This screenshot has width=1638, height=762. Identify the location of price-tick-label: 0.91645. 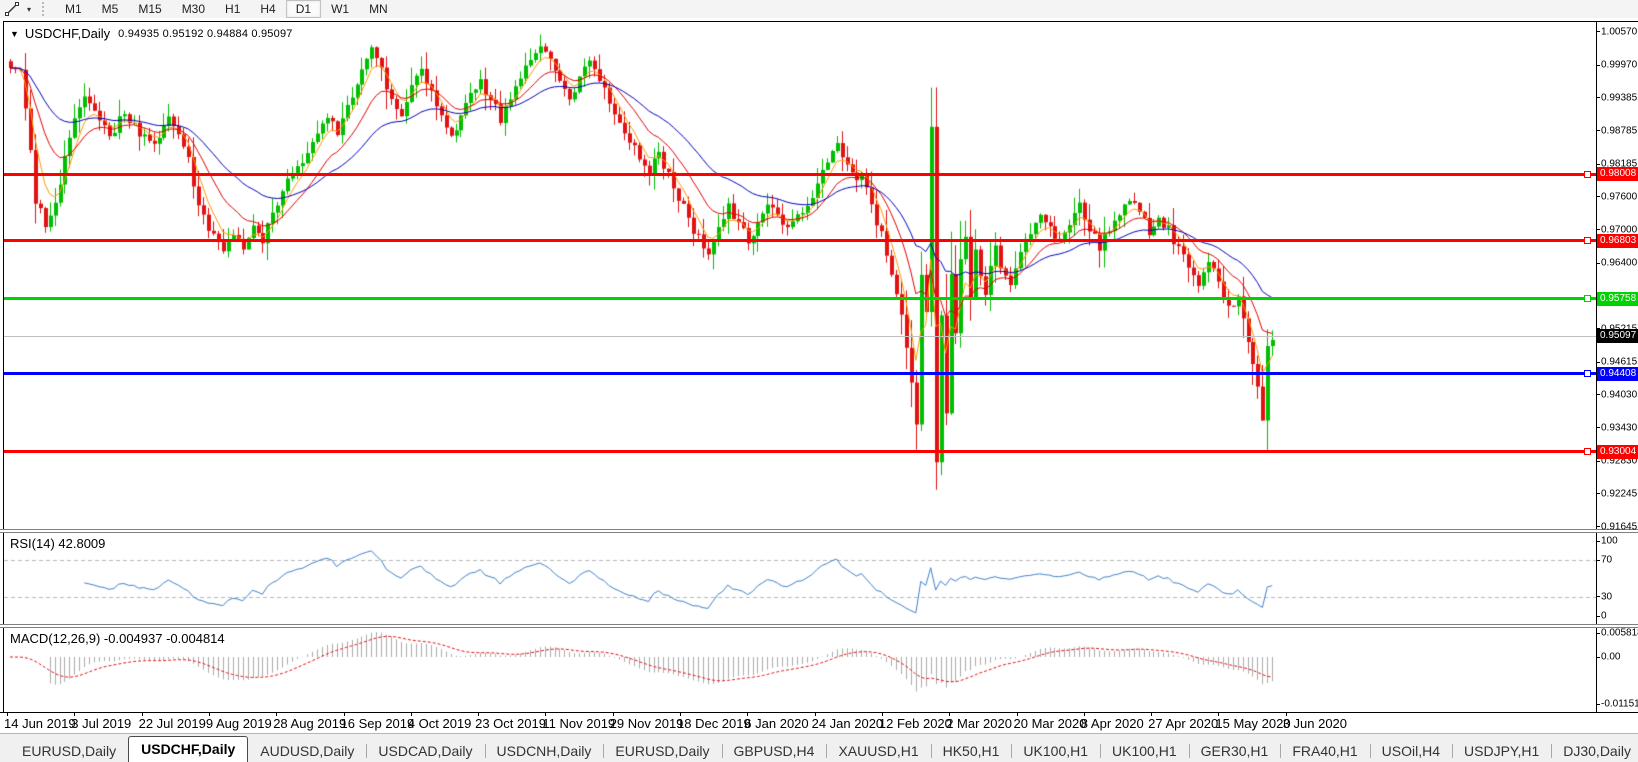
(1619, 527).